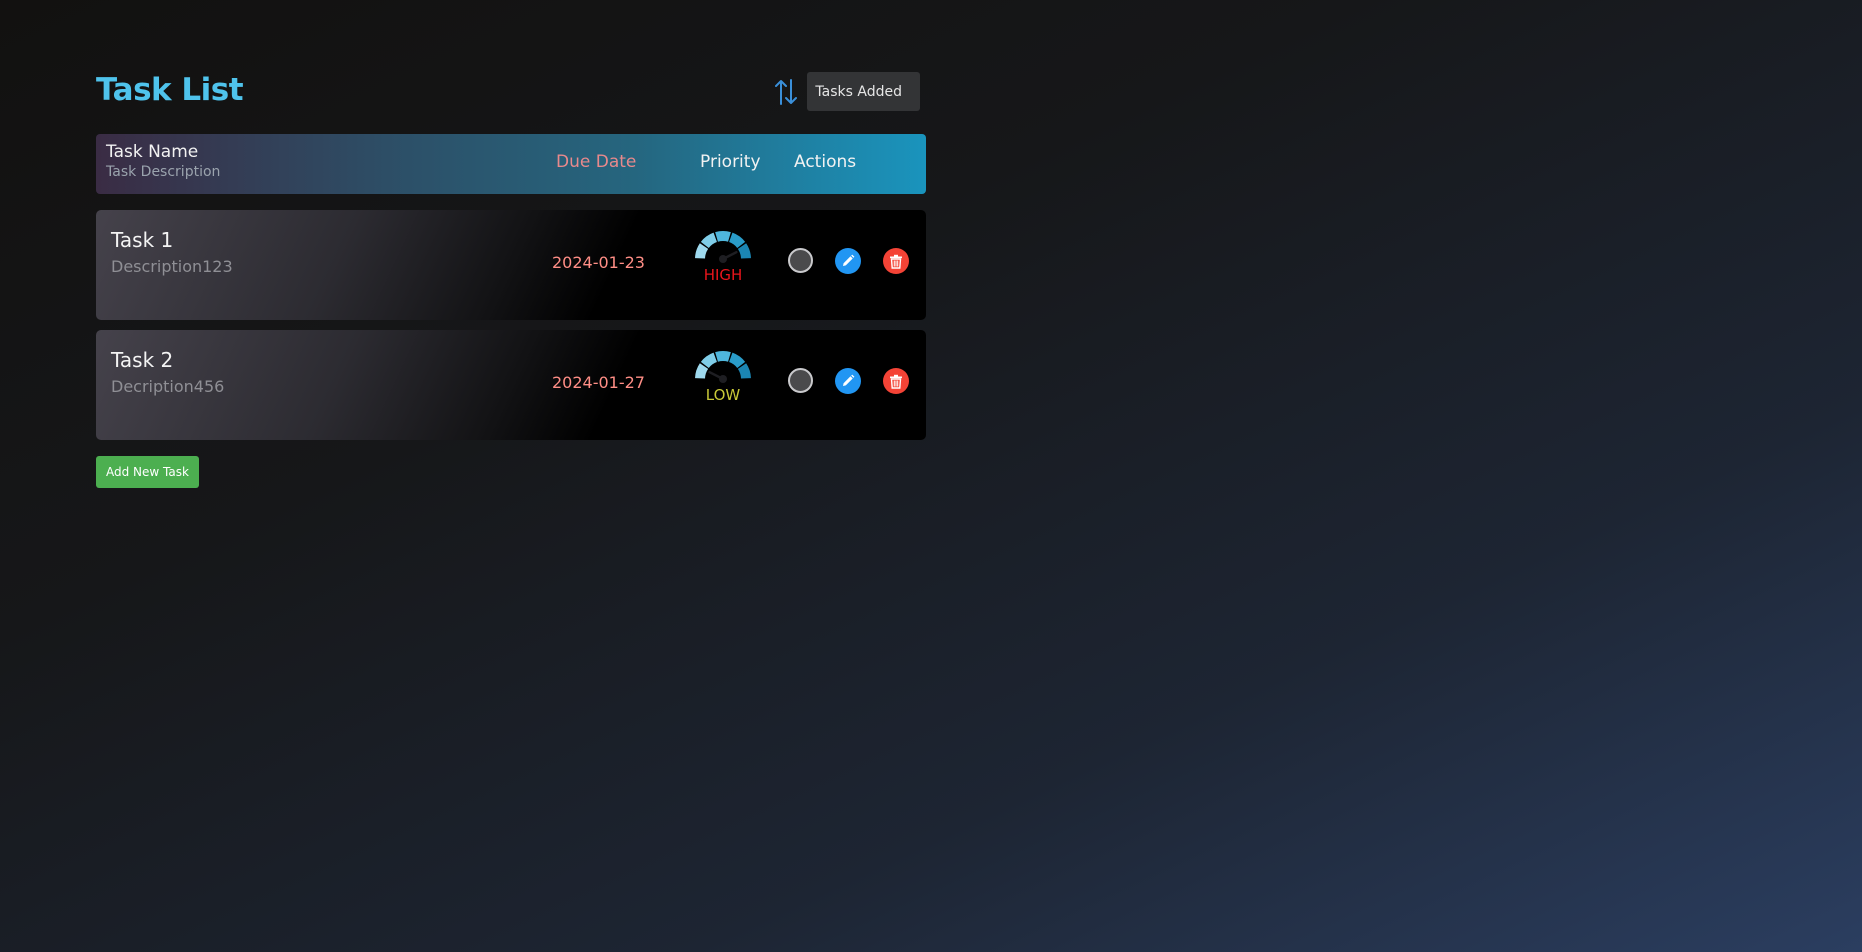 This screenshot has width=1862, height=952. Describe the element at coordinates (163, 172) in the screenshot. I see `header-task-description: Task Description` at that location.